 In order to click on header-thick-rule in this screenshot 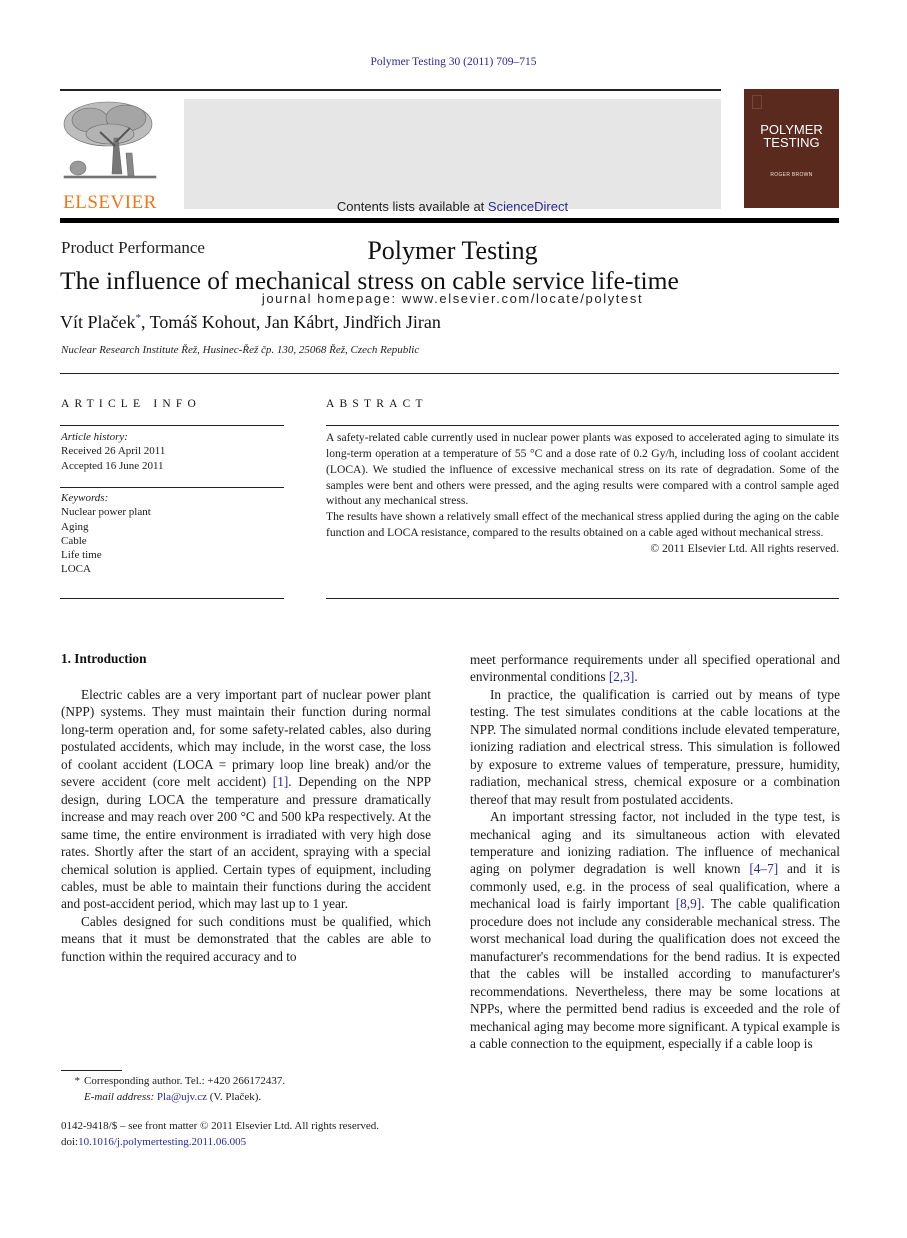, I will do `click(449, 220)`.